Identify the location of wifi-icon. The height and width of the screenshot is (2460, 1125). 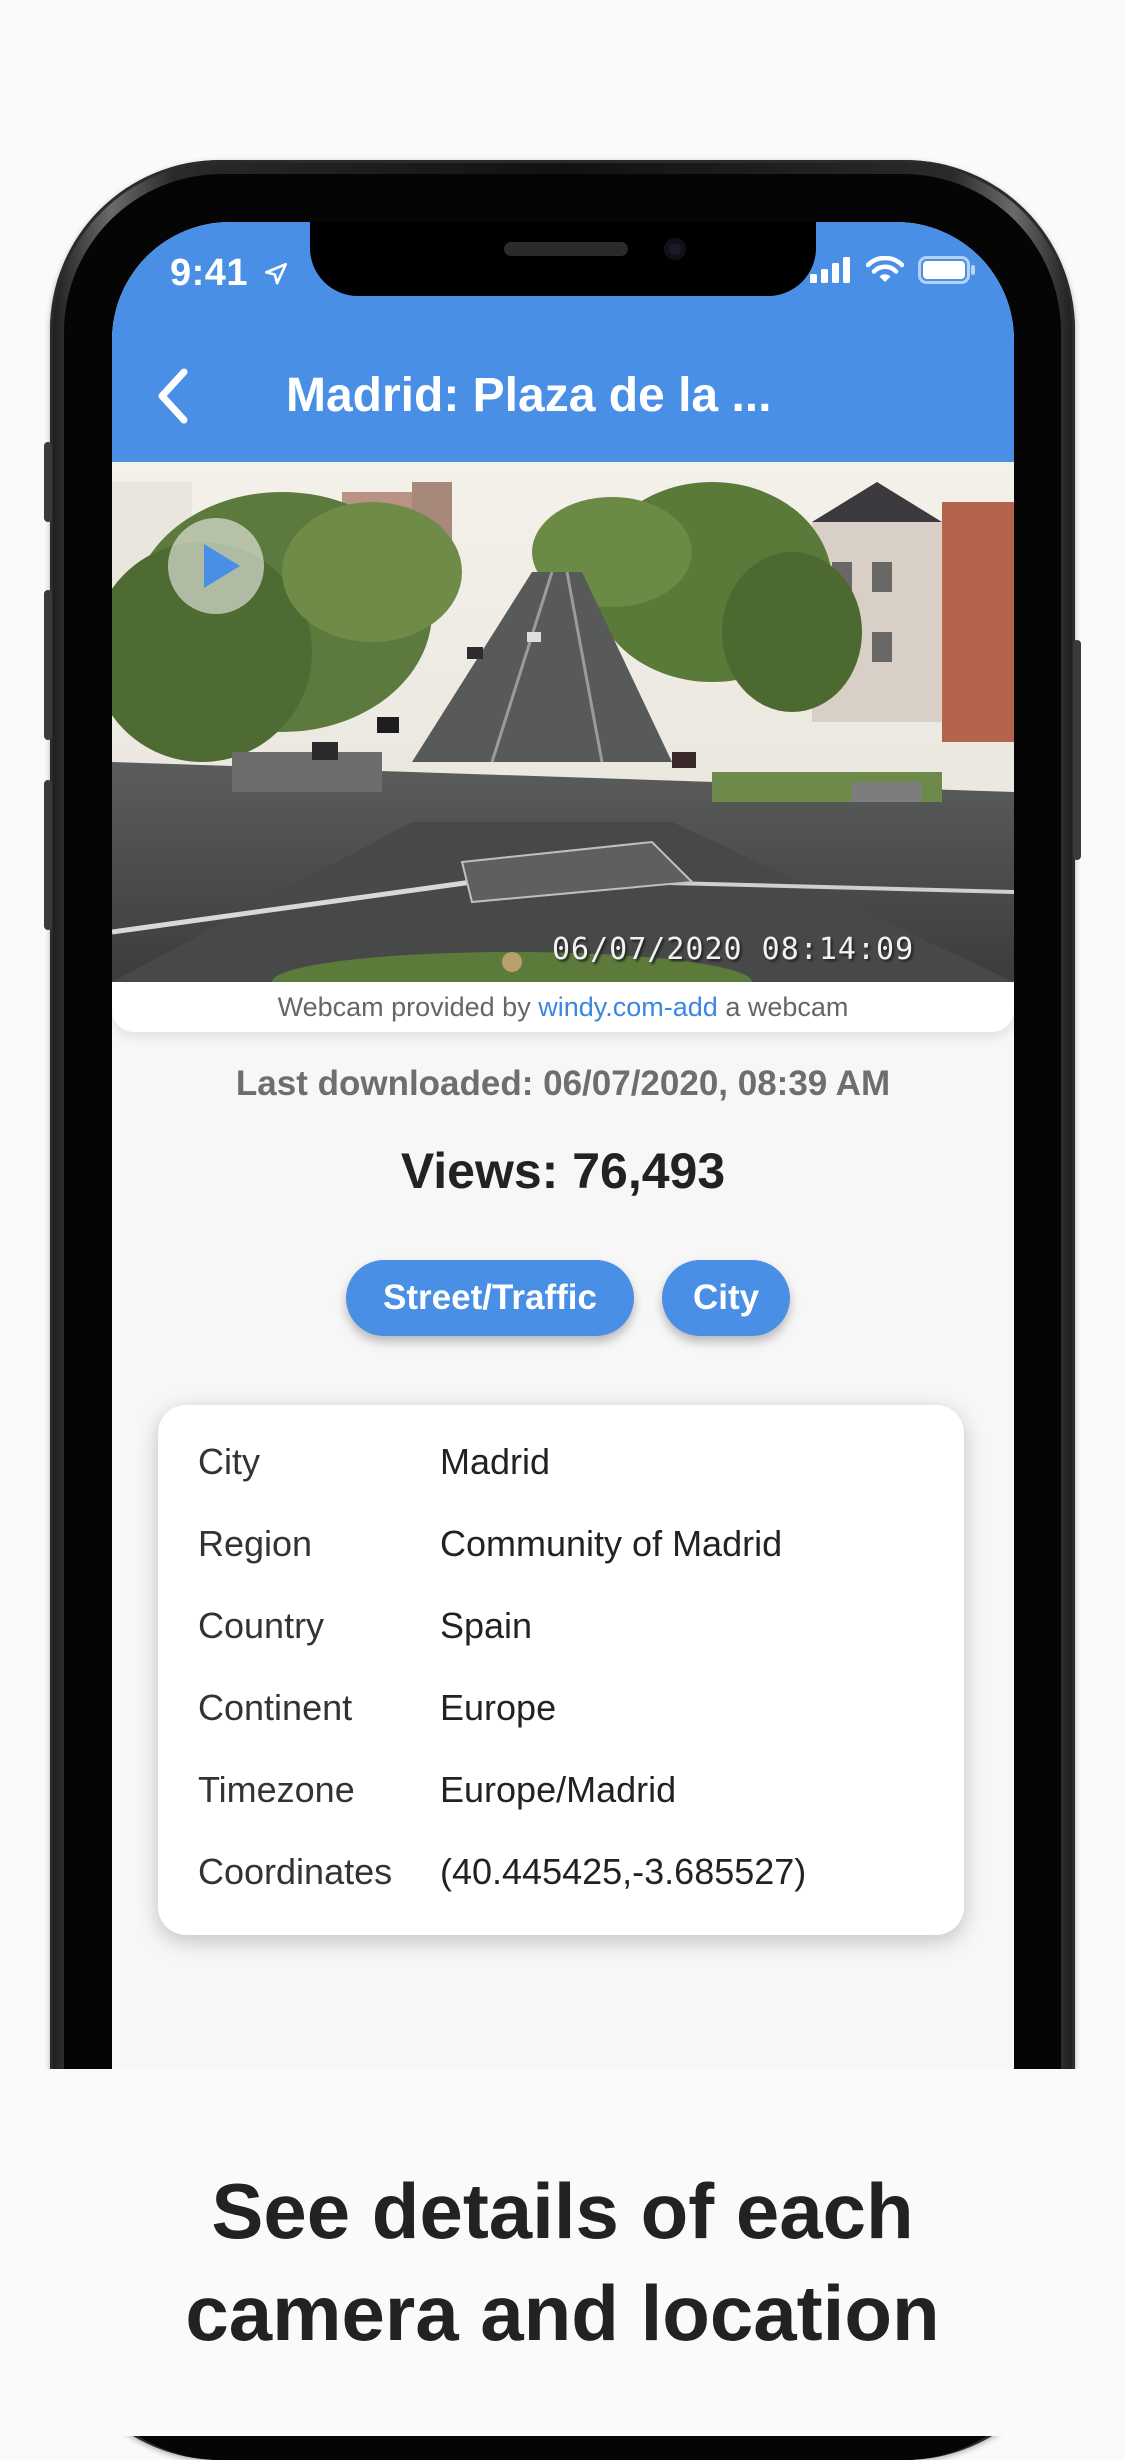
(885, 269).